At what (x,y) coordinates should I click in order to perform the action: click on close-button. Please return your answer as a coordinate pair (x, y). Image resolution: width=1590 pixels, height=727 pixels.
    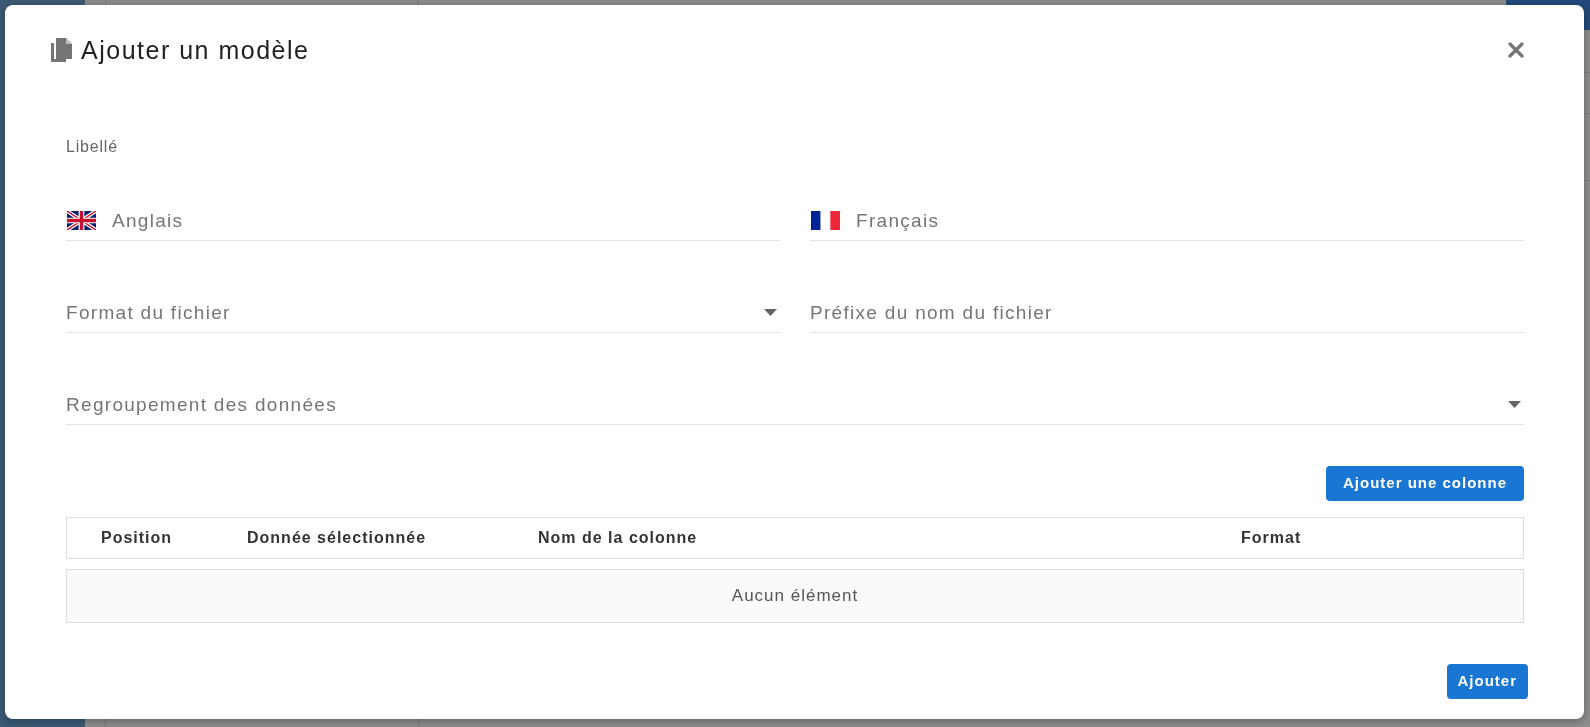
    Looking at the image, I should click on (1516, 50).